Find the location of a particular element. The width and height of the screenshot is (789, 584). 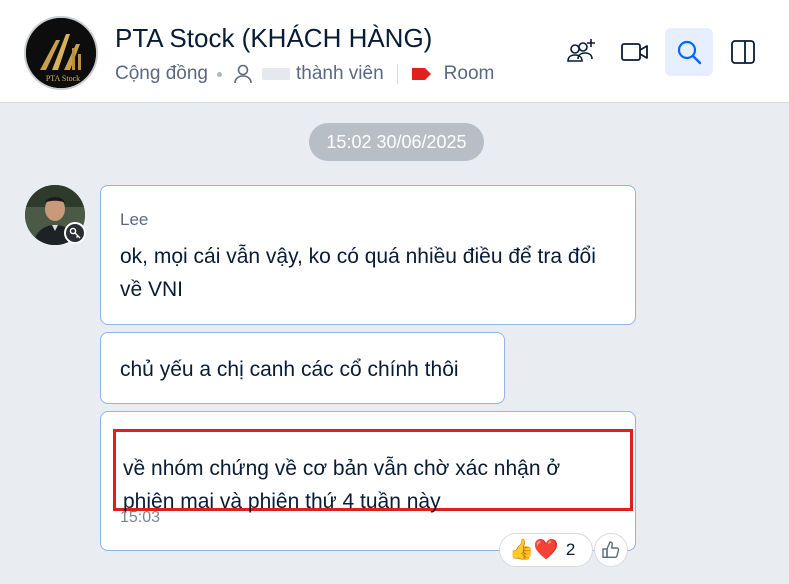

divider is located at coordinates (397, 74).